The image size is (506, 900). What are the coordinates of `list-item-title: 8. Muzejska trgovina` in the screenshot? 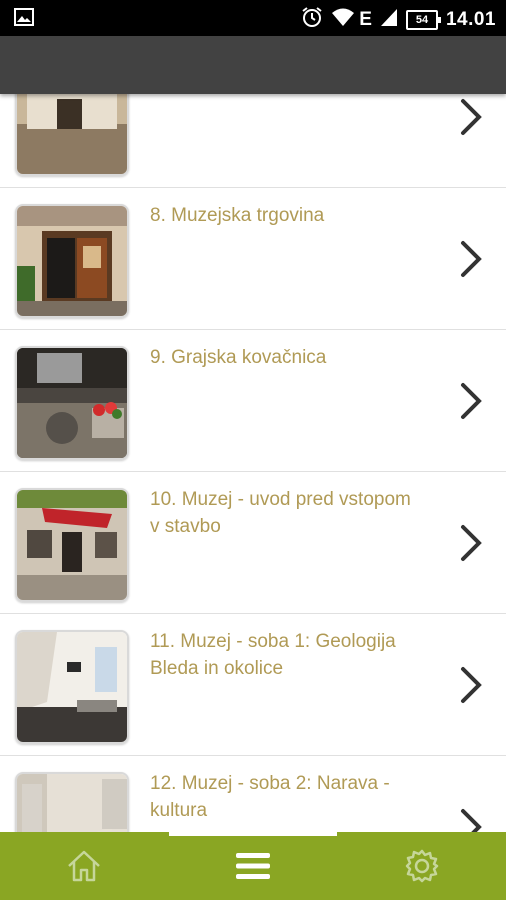 It's located at (237, 215).